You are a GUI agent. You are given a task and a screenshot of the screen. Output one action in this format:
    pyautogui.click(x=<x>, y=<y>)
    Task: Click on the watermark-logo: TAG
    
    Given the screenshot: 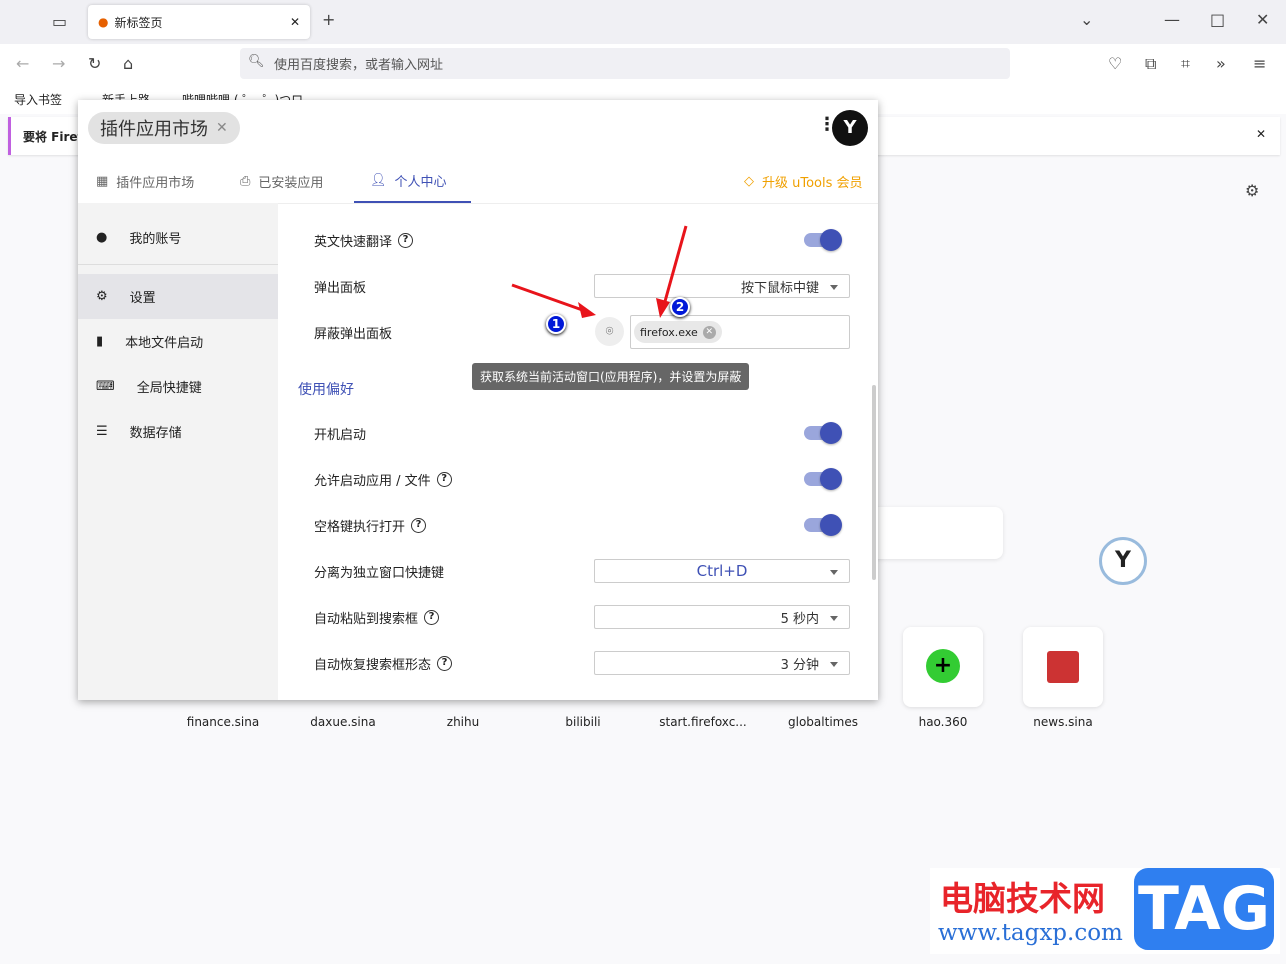 What is the action you would take?
    pyautogui.click(x=1204, y=909)
    